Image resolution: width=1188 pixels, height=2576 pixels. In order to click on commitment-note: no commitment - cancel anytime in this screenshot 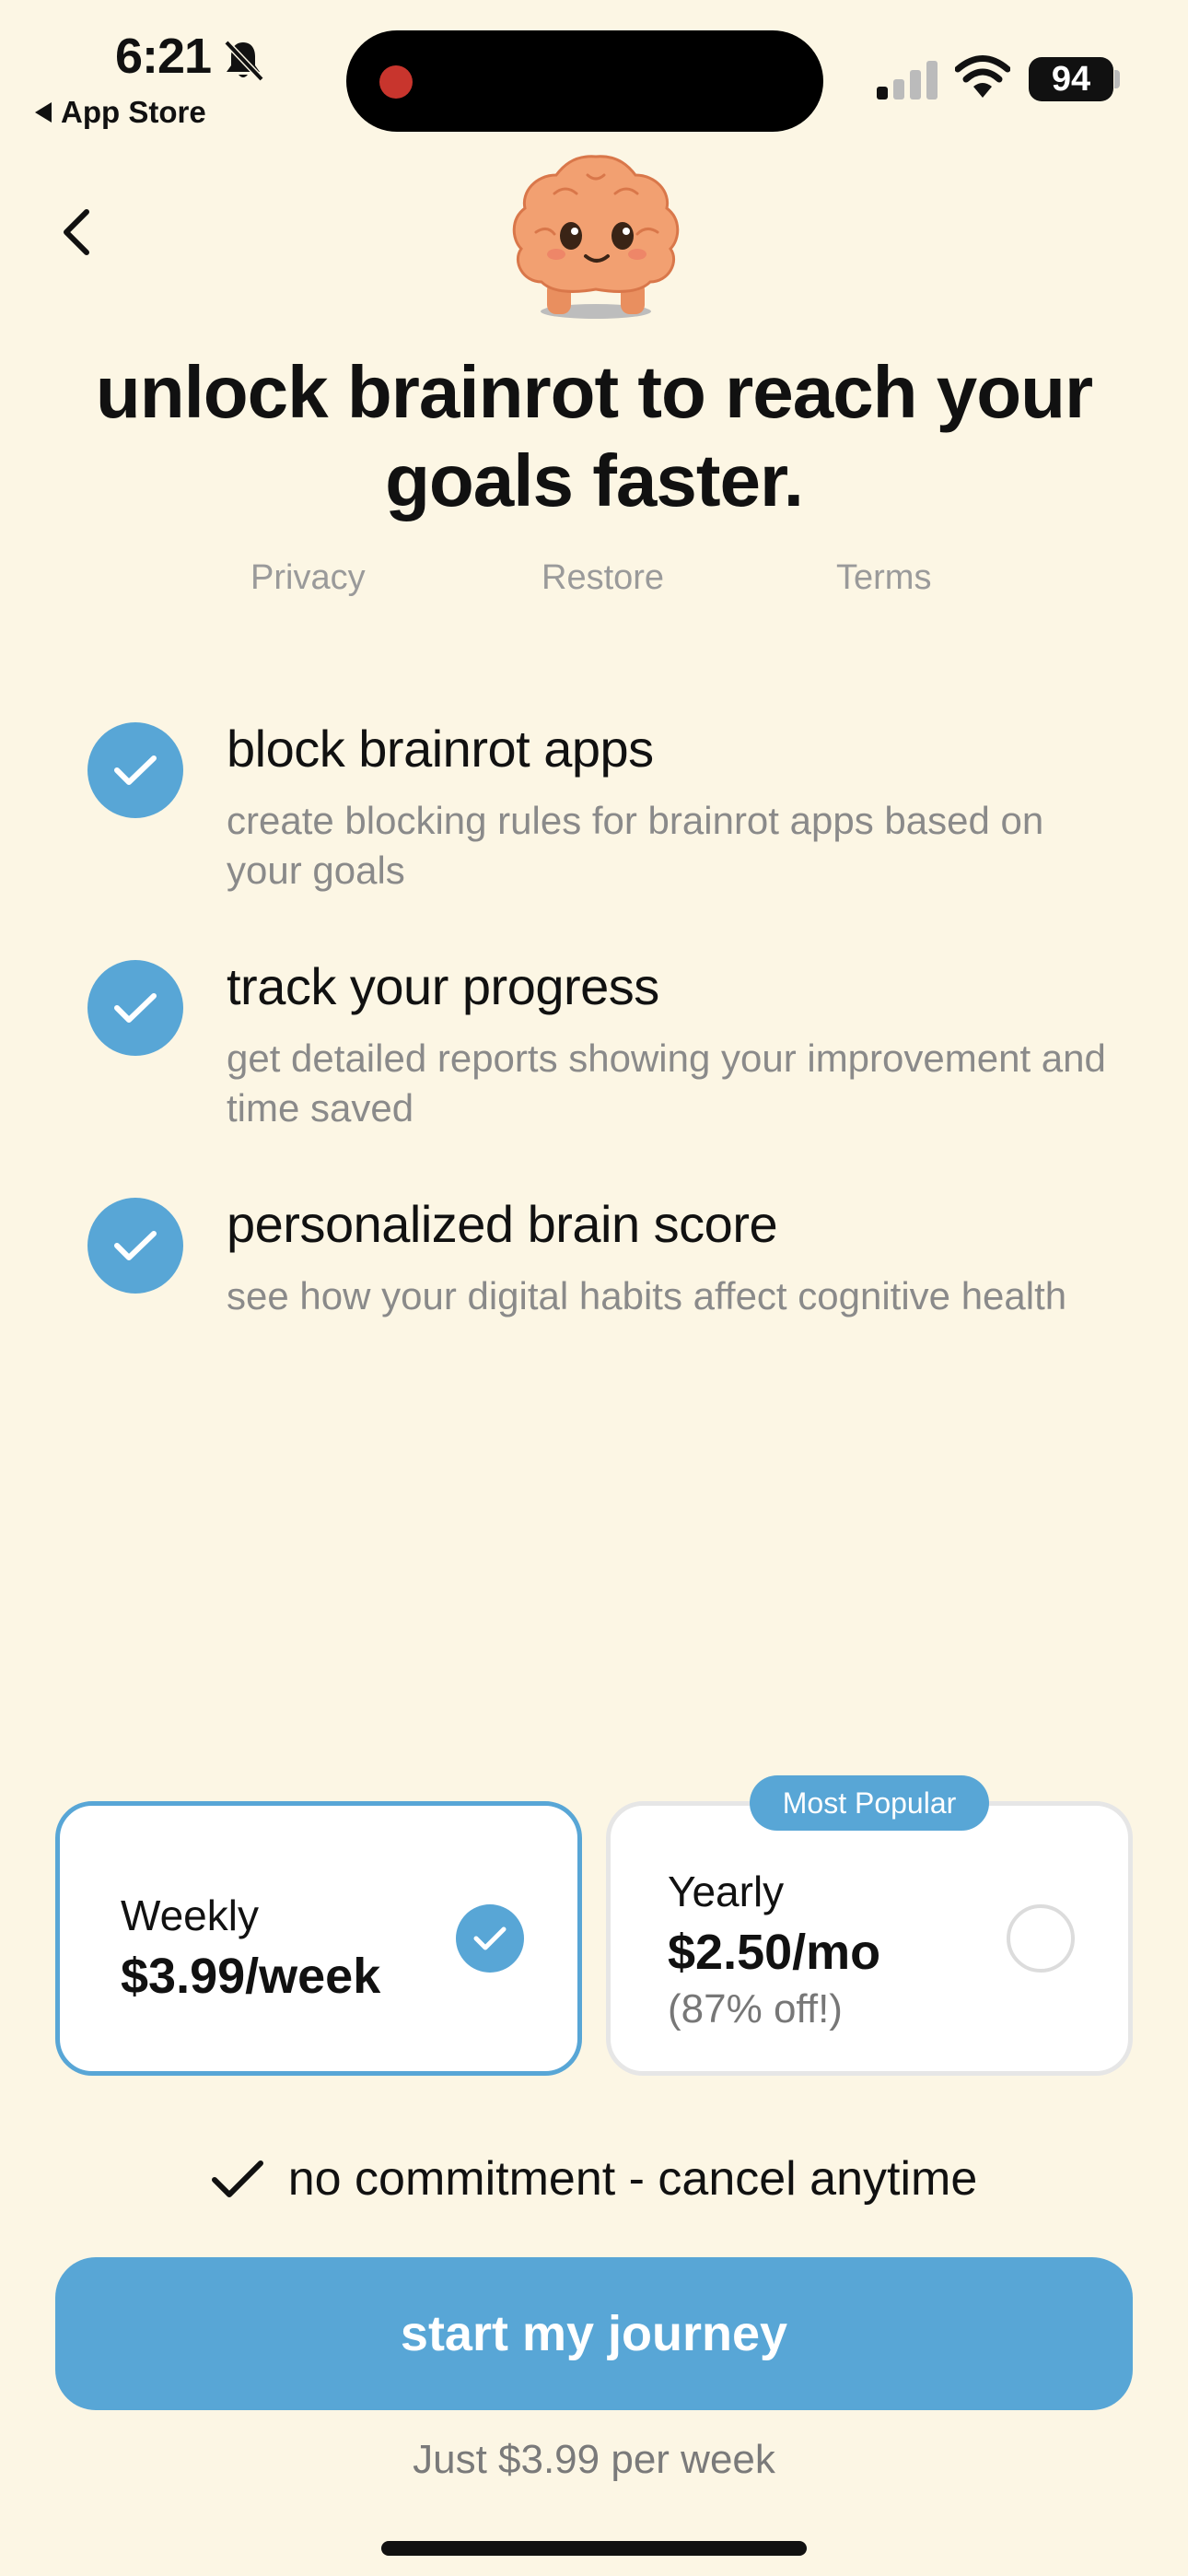, I will do `click(594, 2179)`.